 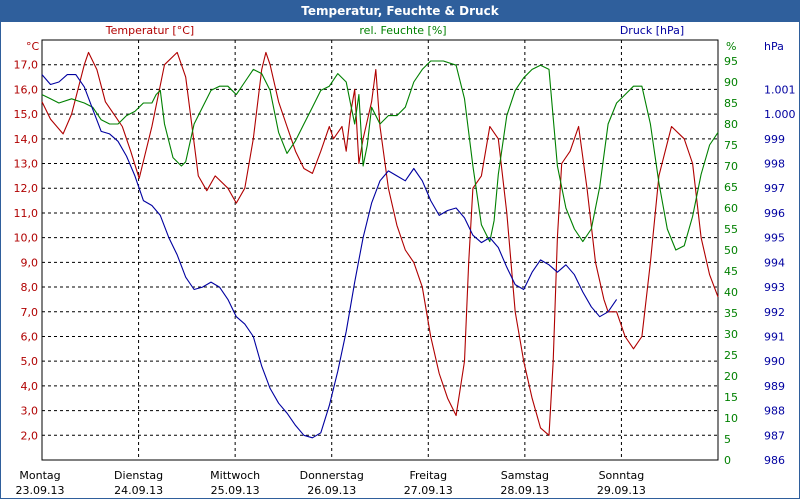 What do you see at coordinates (774, 46) in the screenshot?
I see `pressure-unit: hPa` at bounding box center [774, 46].